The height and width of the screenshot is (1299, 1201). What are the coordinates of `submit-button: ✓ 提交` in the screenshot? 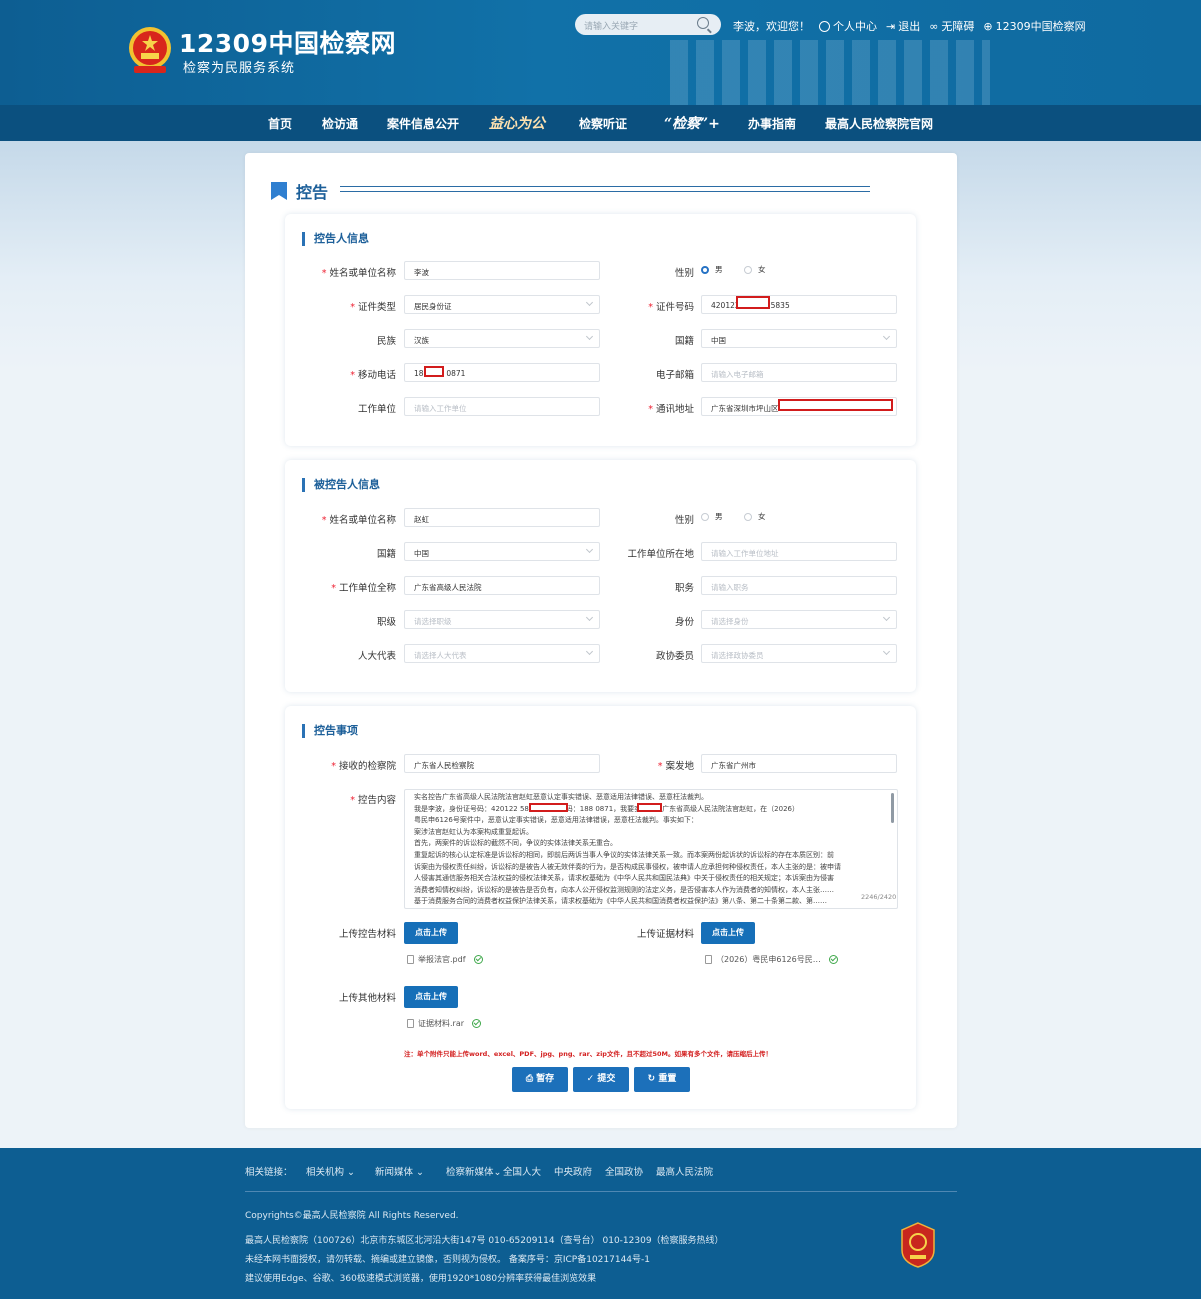 It's located at (601, 1079).